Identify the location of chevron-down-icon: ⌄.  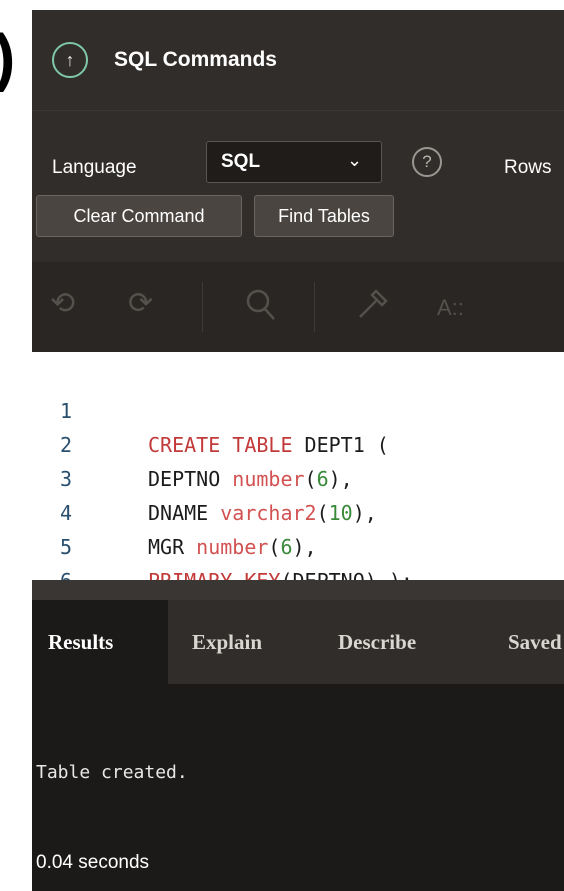
(355, 160).